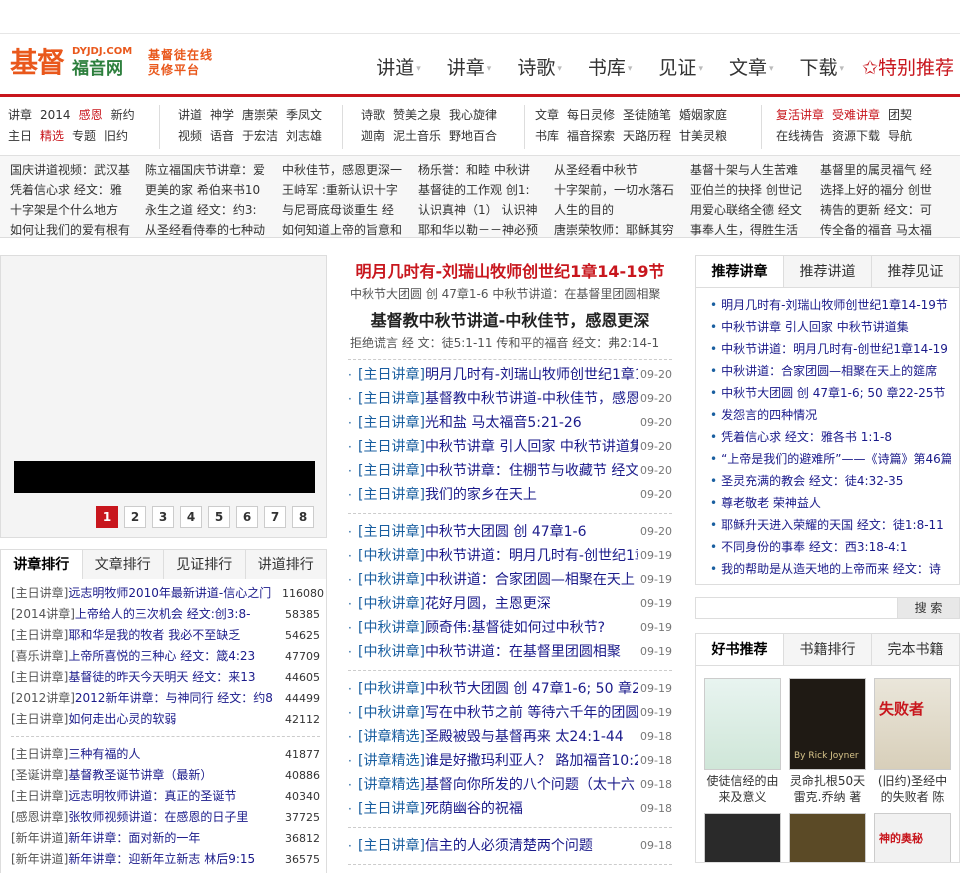 The image size is (960, 873). Describe the element at coordinates (828, 649) in the screenshot. I see `tab-book-rank: 书籍排行` at that location.